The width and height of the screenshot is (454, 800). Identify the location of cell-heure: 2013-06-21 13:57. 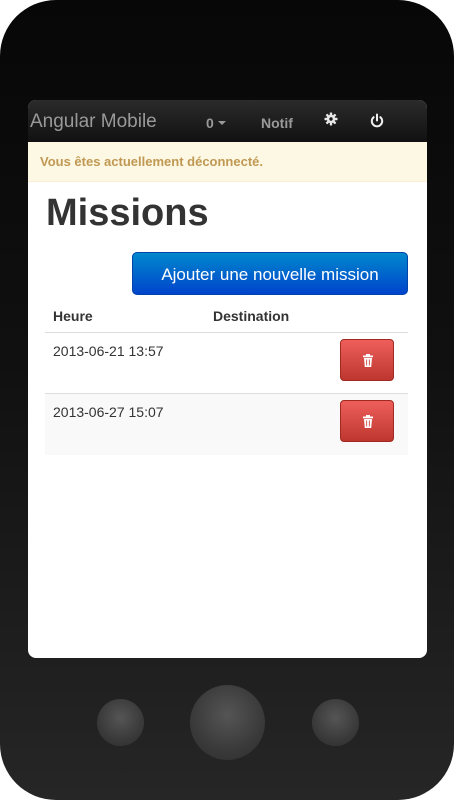
(125, 363).